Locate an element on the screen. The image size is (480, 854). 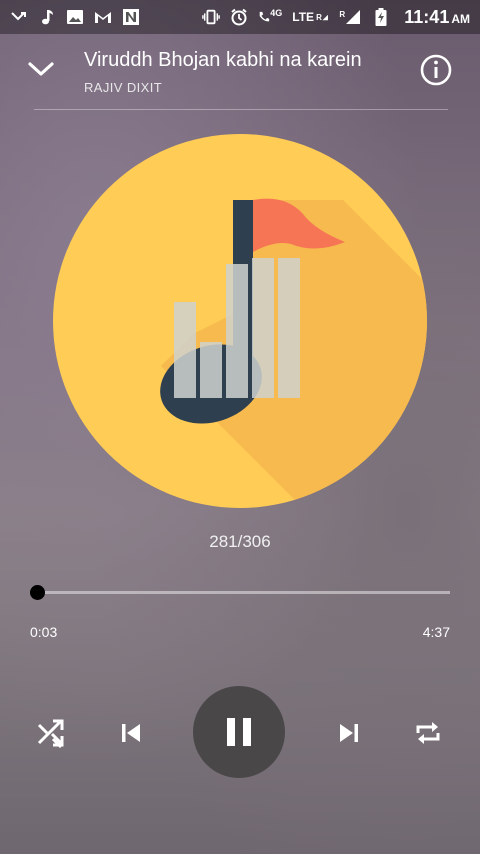
network-label: 4G is located at coordinates (276, 13).